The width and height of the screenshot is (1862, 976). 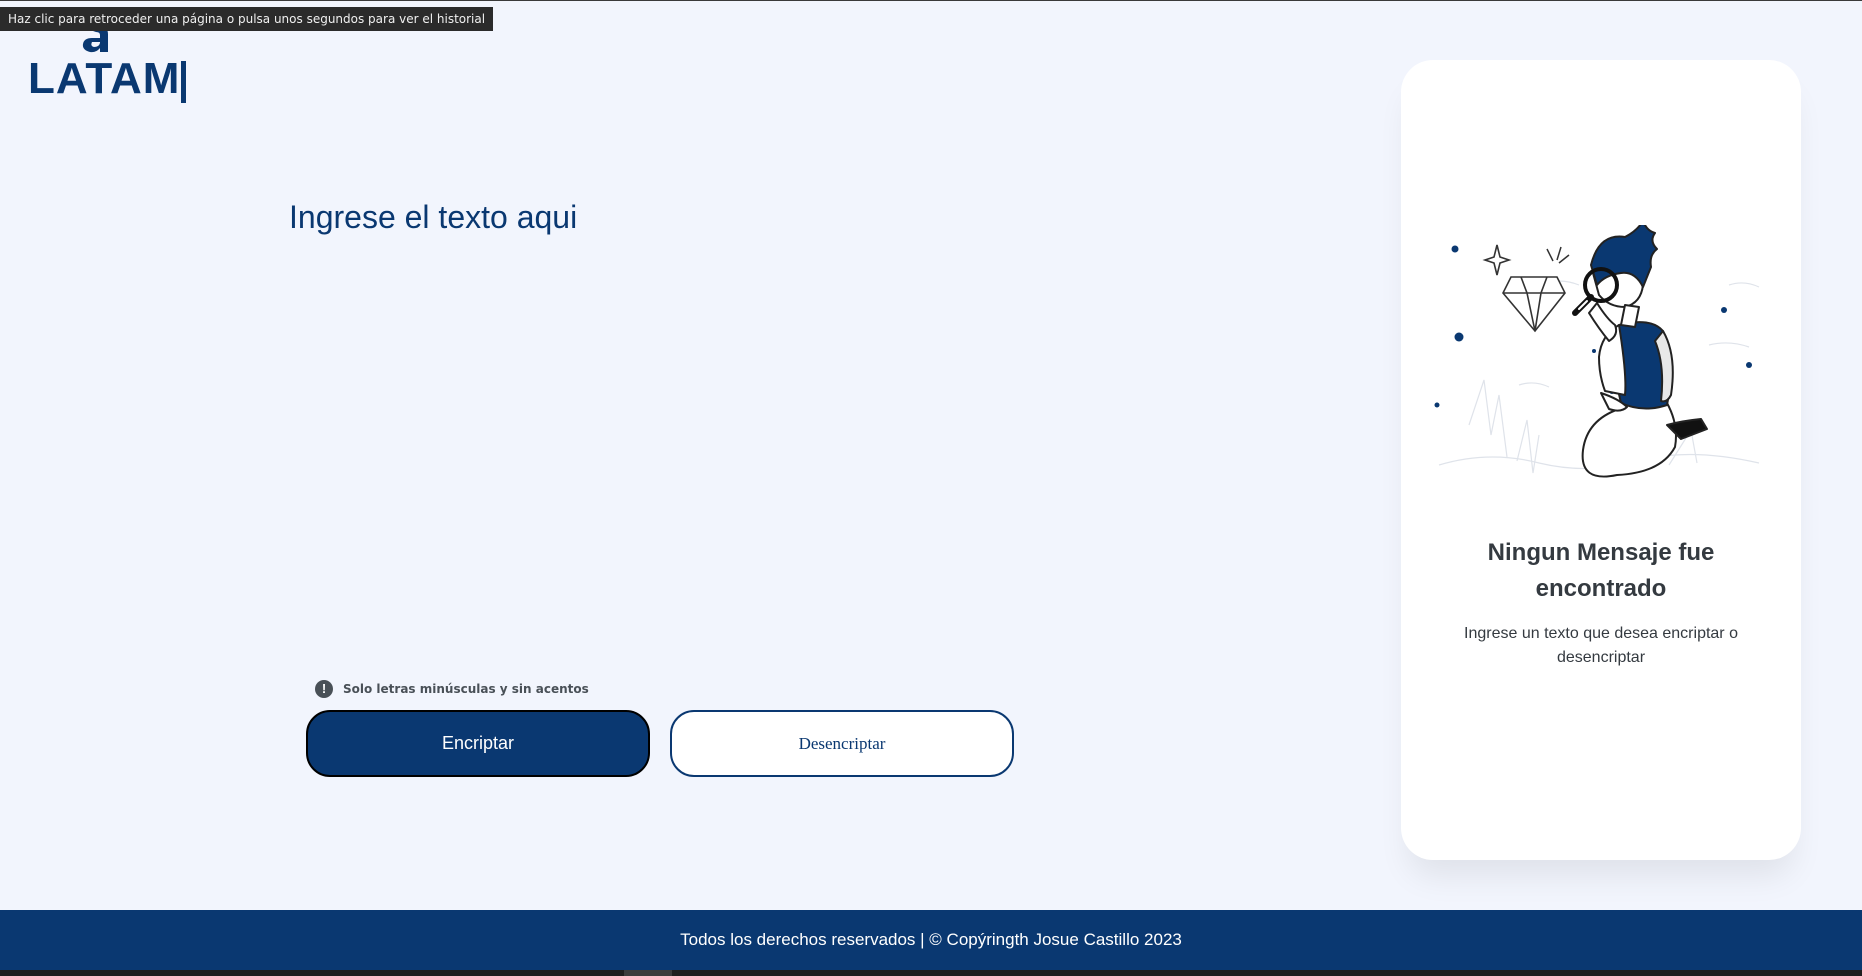 I want to click on logo-mark-icon, so click(x=95, y=40).